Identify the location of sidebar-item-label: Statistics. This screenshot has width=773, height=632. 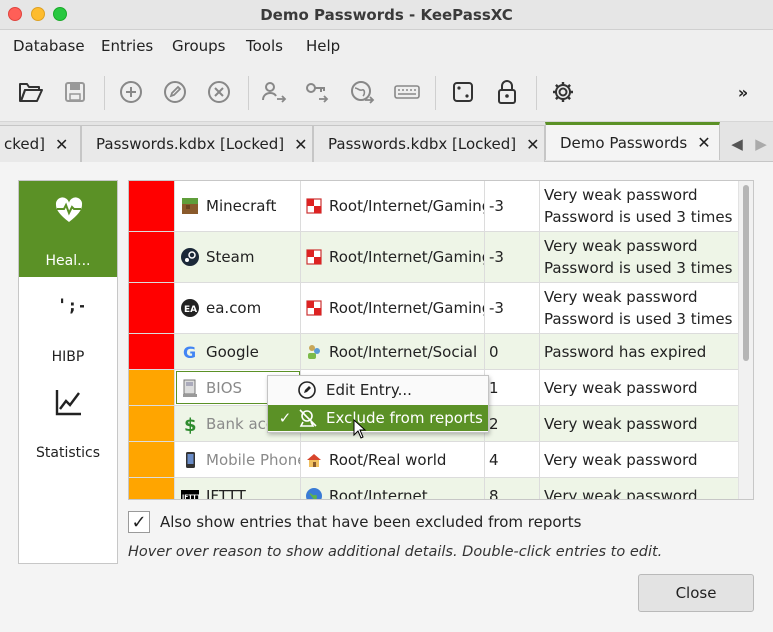
(68, 453).